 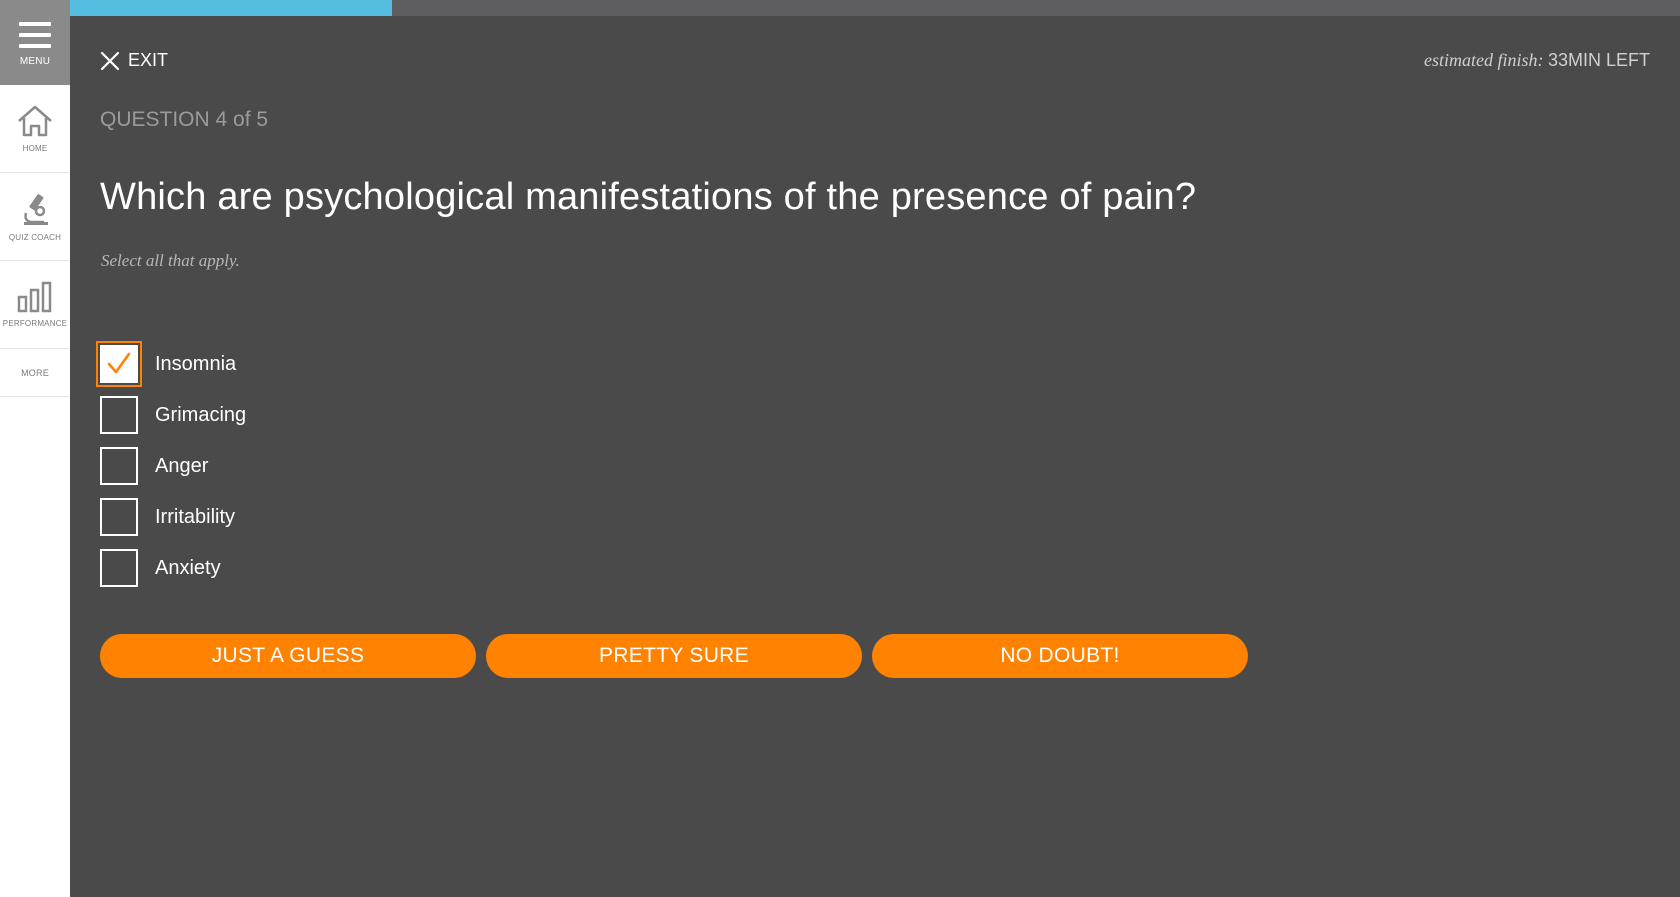 What do you see at coordinates (35, 237) in the screenshot?
I see `sidebar-item-label: QUIZ COACH` at bounding box center [35, 237].